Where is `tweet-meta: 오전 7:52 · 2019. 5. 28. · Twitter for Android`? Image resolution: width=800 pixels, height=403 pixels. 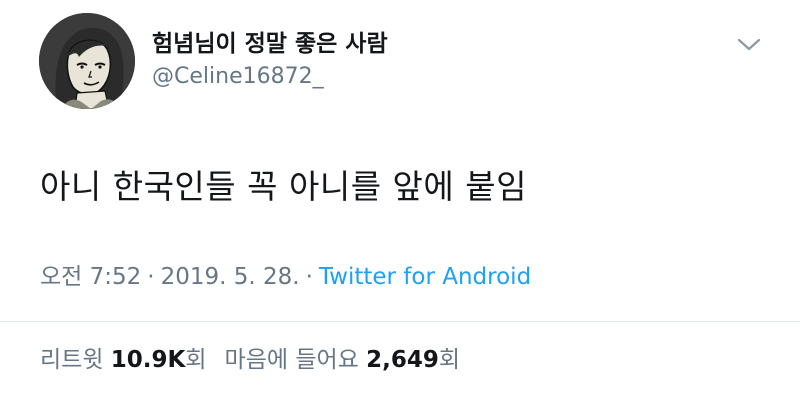 tweet-meta: 오전 7:52 · 2019. 5. 28. · Twitter for Android is located at coordinates (285, 274).